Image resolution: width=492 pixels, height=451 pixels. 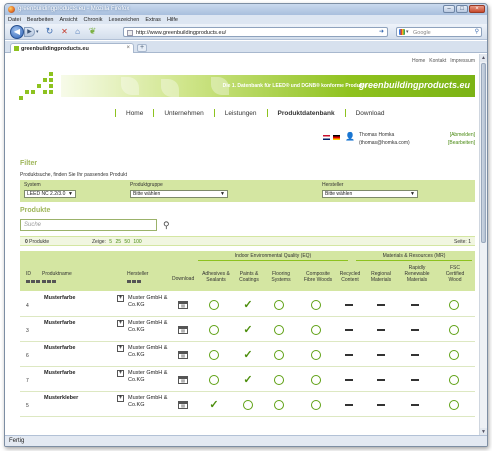 I want to click on site-logo, so click(x=39, y=86).